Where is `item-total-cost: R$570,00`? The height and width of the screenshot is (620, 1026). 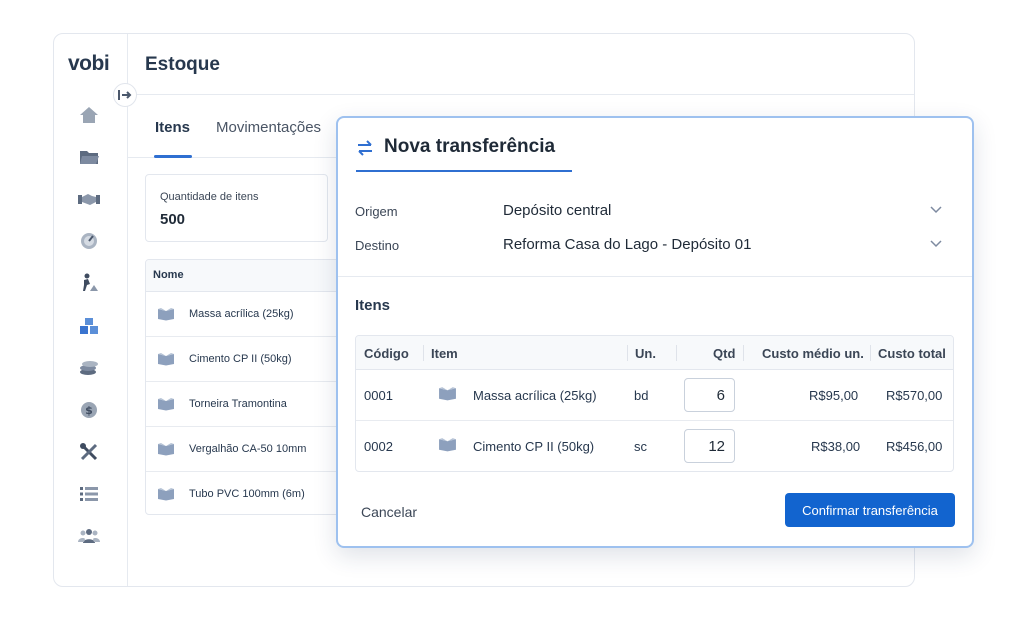 item-total-cost: R$570,00 is located at coordinates (914, 395).